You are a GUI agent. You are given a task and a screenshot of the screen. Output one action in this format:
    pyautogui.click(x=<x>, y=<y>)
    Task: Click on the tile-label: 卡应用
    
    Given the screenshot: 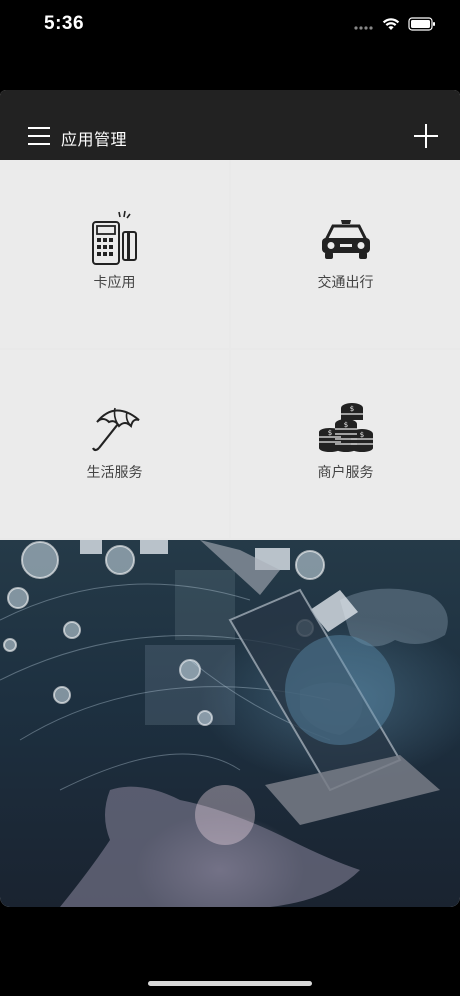 What is the action you would take?
    pyautogui.click(x=114, y=283)
    